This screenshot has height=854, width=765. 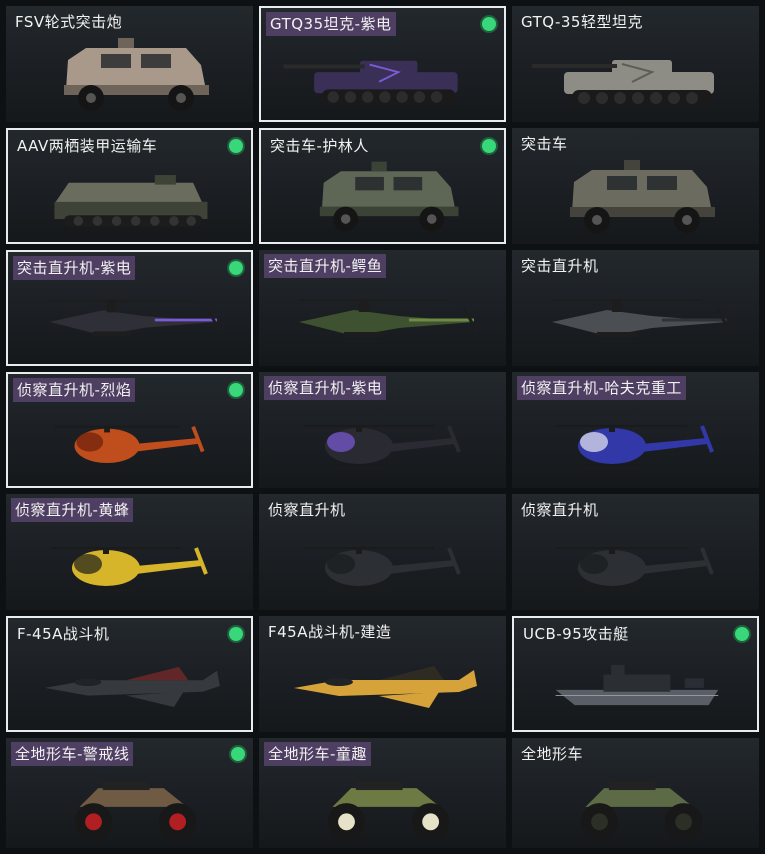 I want to click on vehicle-skin-card: 突击直升机, so click(x=635, y=308).